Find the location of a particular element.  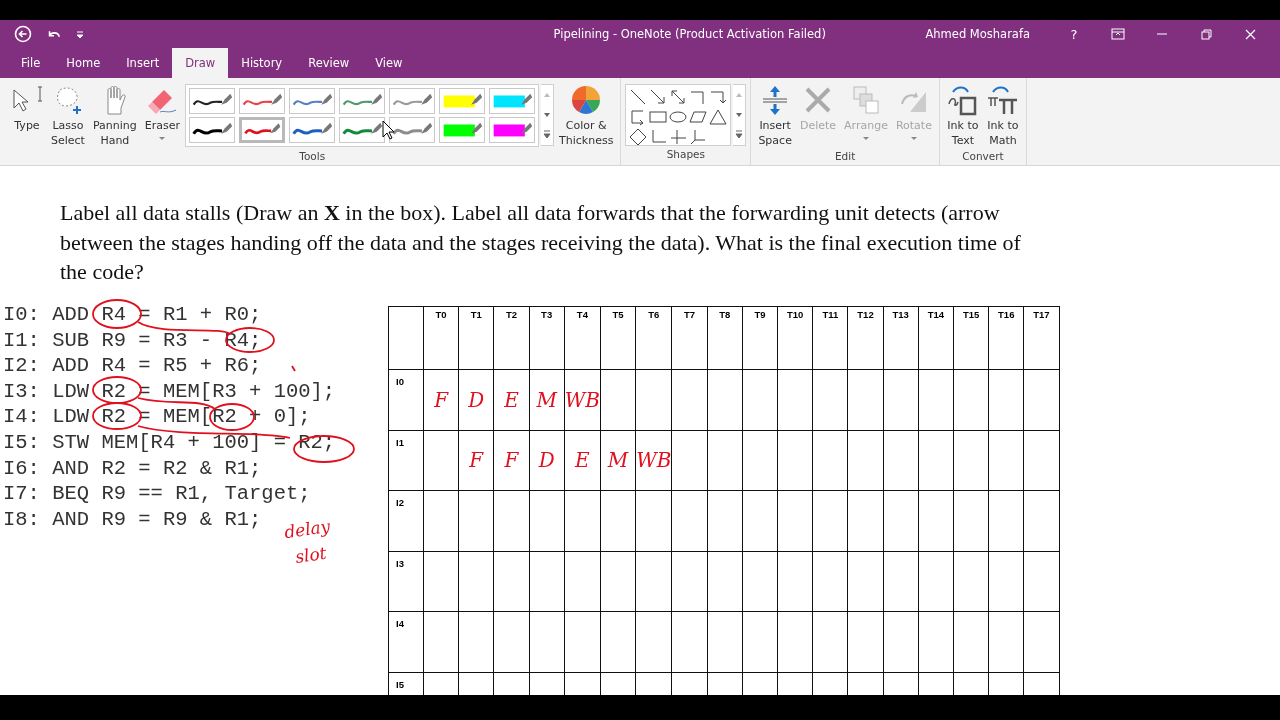

group-label: Tools is located at coordinates (312, 157).